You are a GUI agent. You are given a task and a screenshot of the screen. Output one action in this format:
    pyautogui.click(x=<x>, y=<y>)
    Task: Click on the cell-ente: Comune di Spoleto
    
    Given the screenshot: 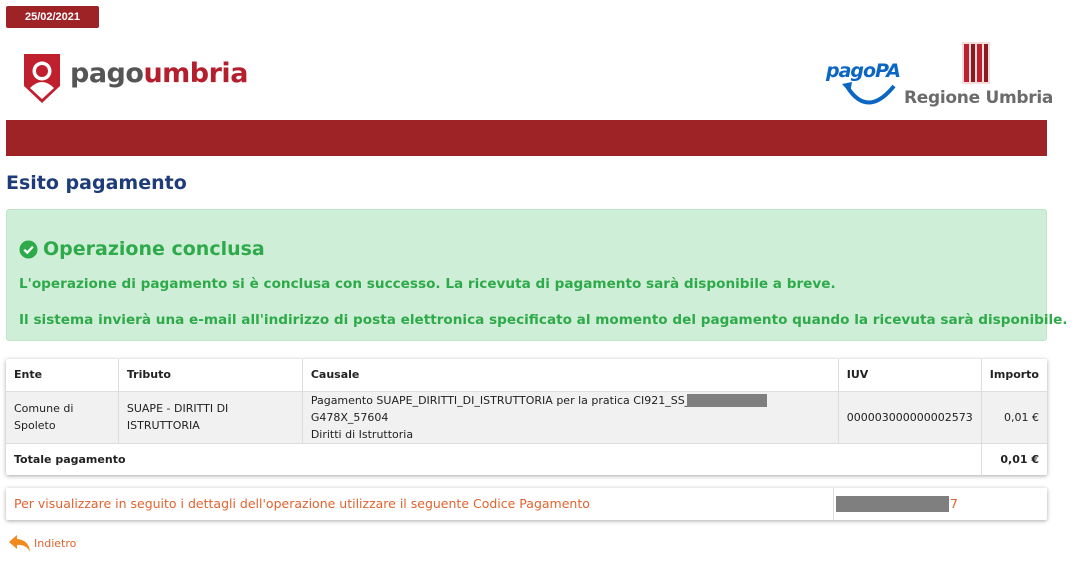 What is the action you would take?
    pyautogui.click(x=62, y=417)
    